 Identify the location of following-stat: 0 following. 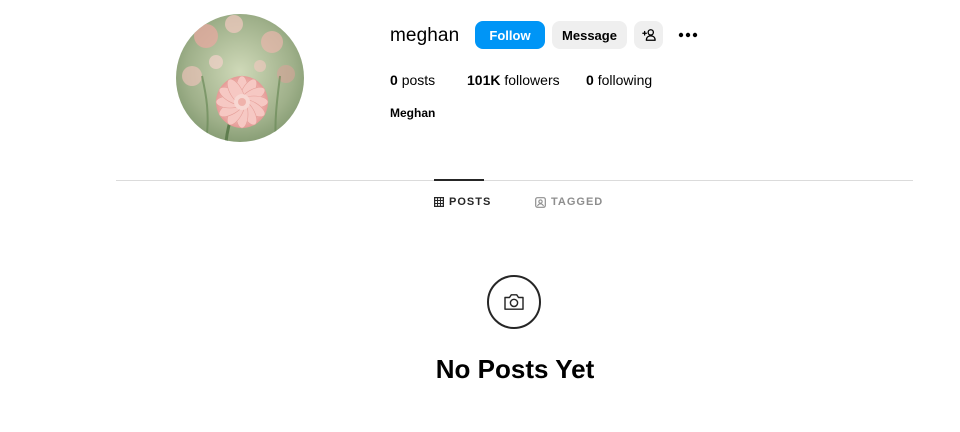
(619, 80).